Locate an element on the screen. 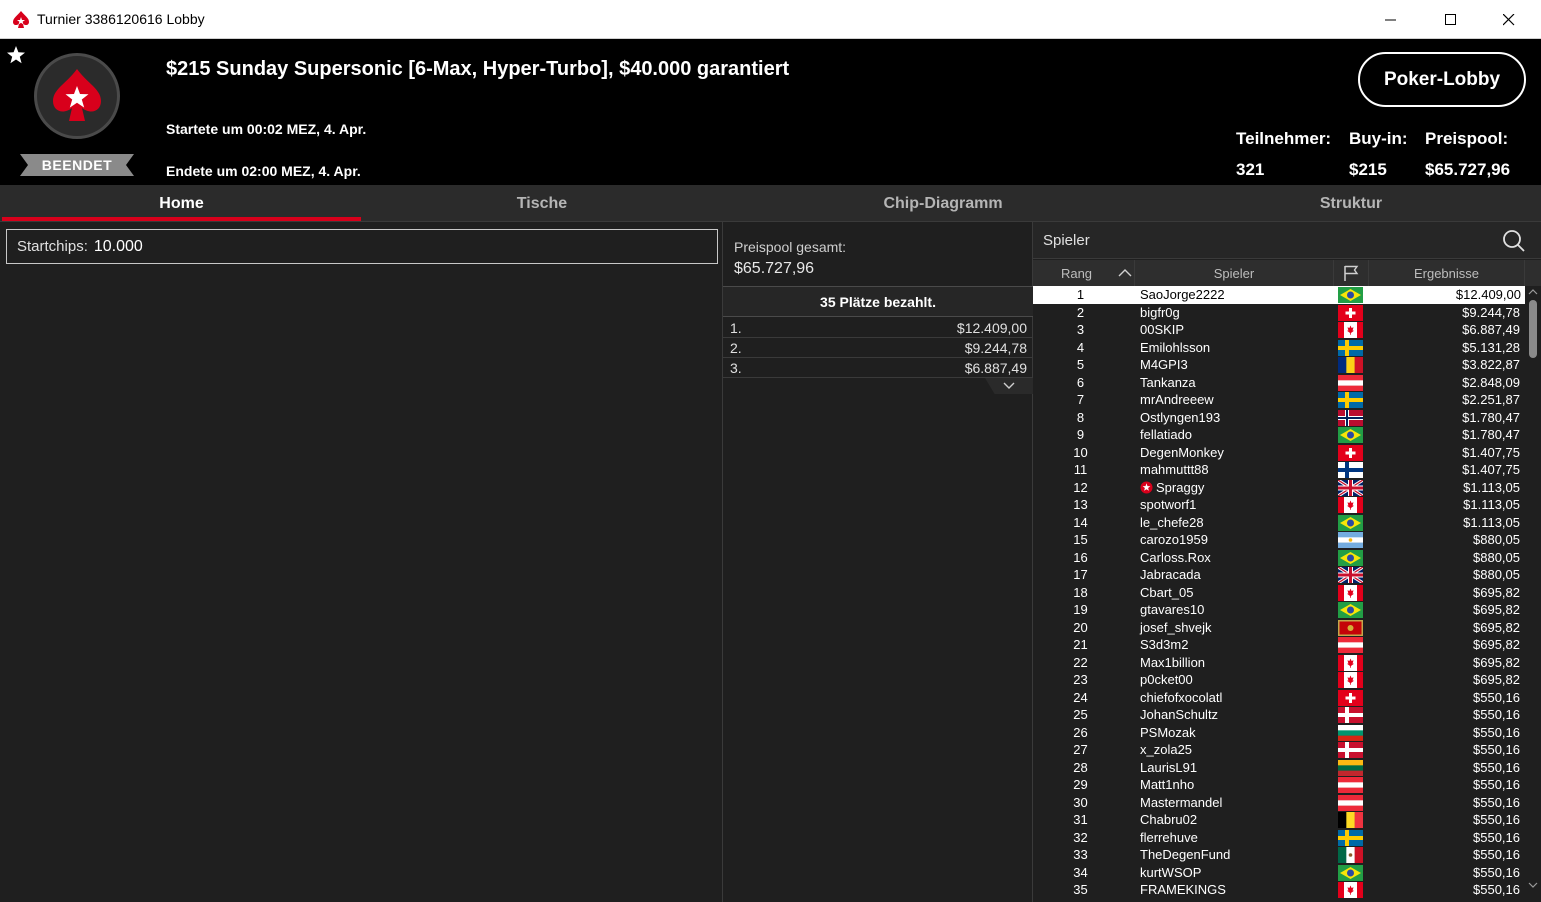 The image size is (1541, 902). player-rank: 34 is located at coordinates (1080, 872).